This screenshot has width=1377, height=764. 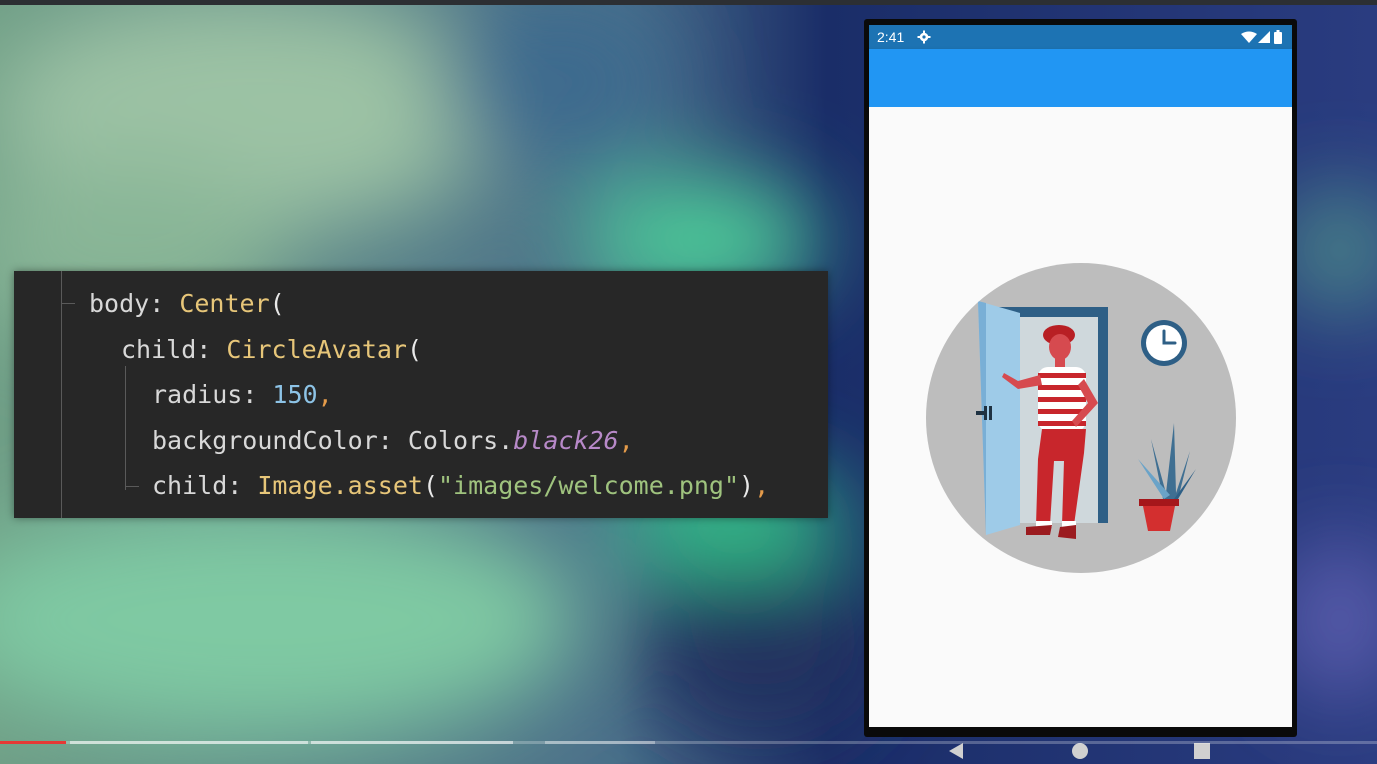 I want to click on code-token: black26, so click(x=566, y=440).